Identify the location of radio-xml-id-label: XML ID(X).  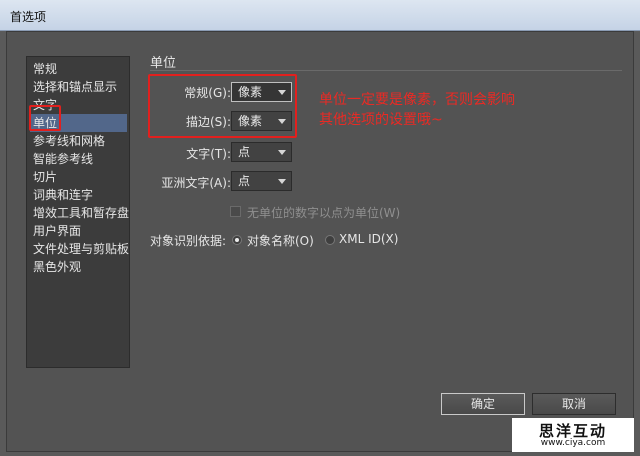
(369, 239).